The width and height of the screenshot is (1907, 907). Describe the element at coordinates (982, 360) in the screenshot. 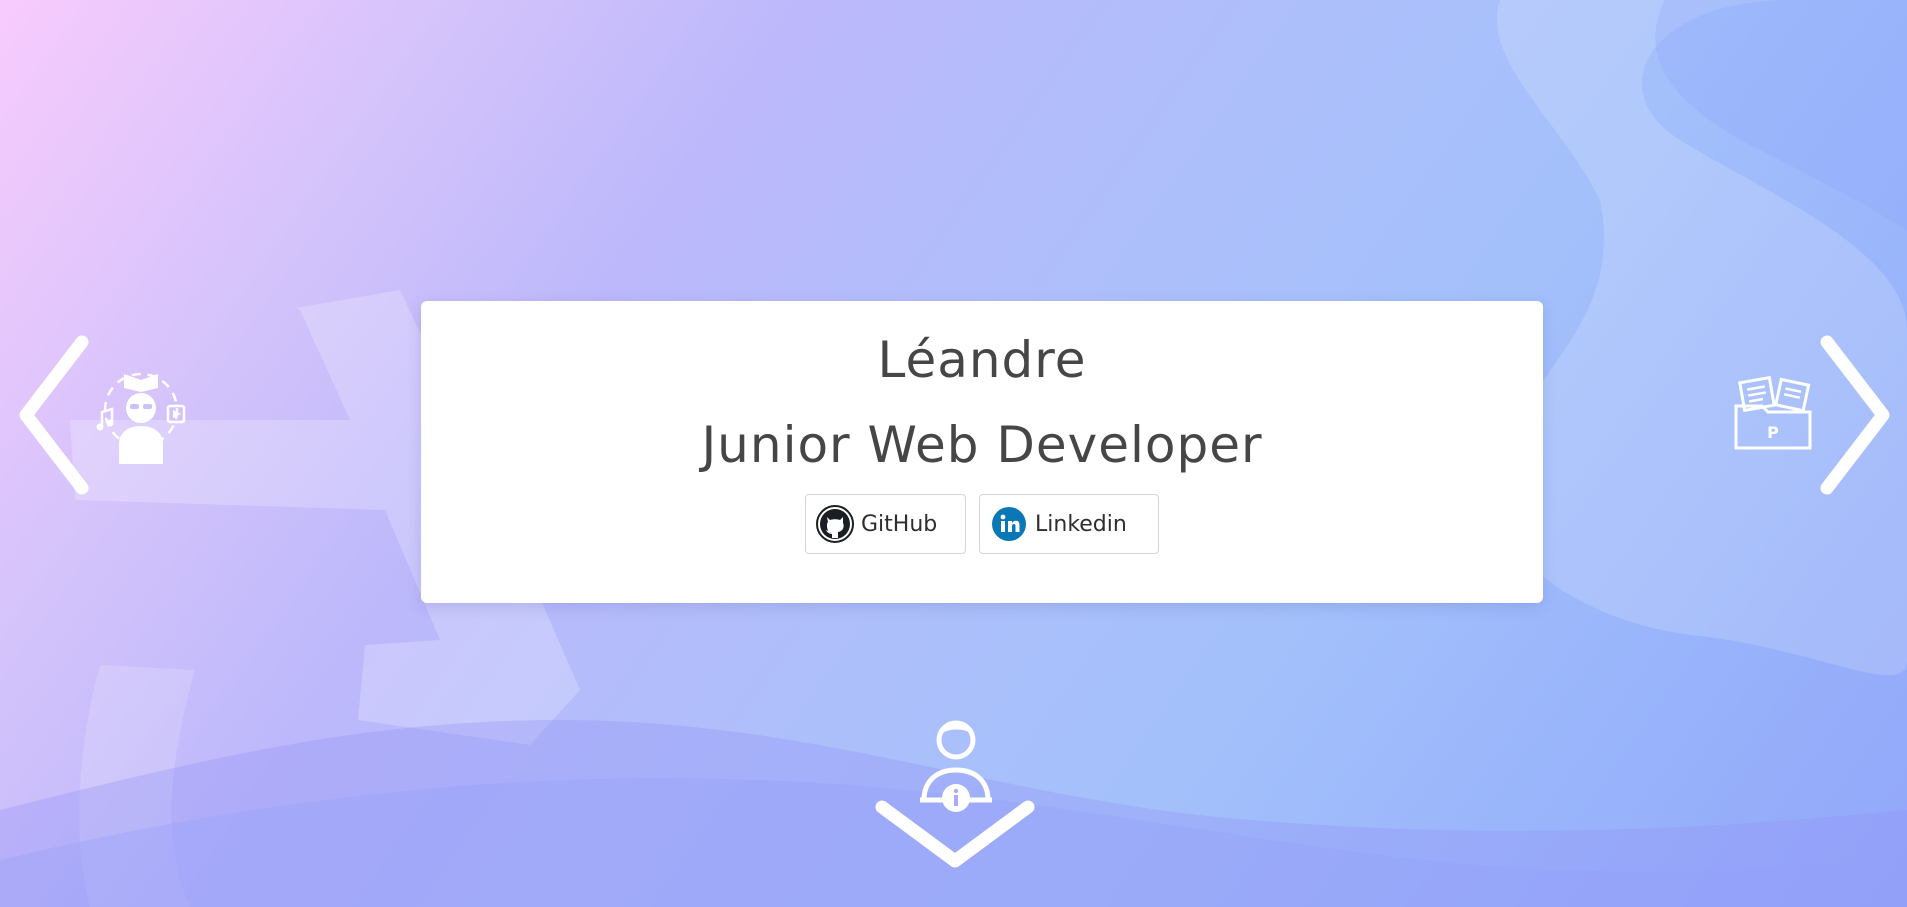

I see `profile-name: Léandre` at that location.